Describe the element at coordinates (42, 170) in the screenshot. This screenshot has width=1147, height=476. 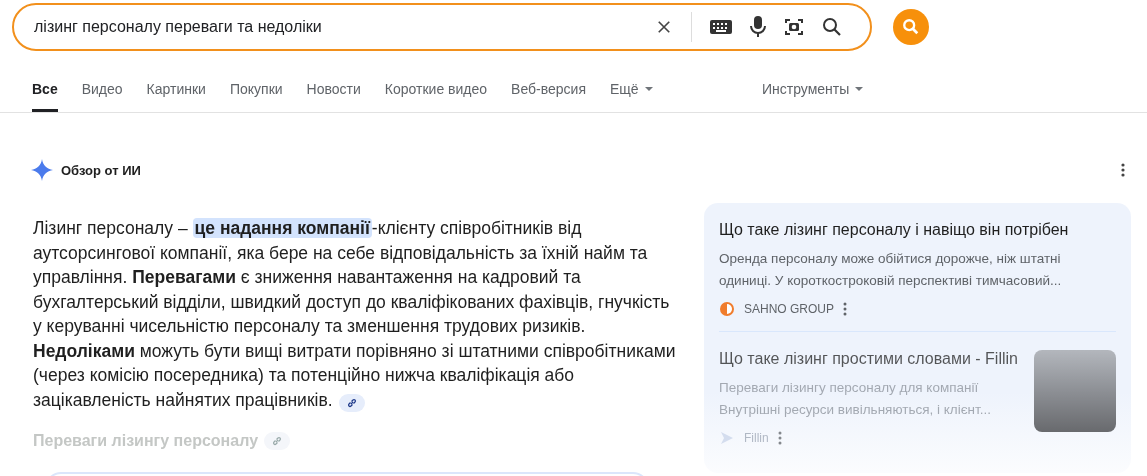
I see `sparkle-icon` at that location.